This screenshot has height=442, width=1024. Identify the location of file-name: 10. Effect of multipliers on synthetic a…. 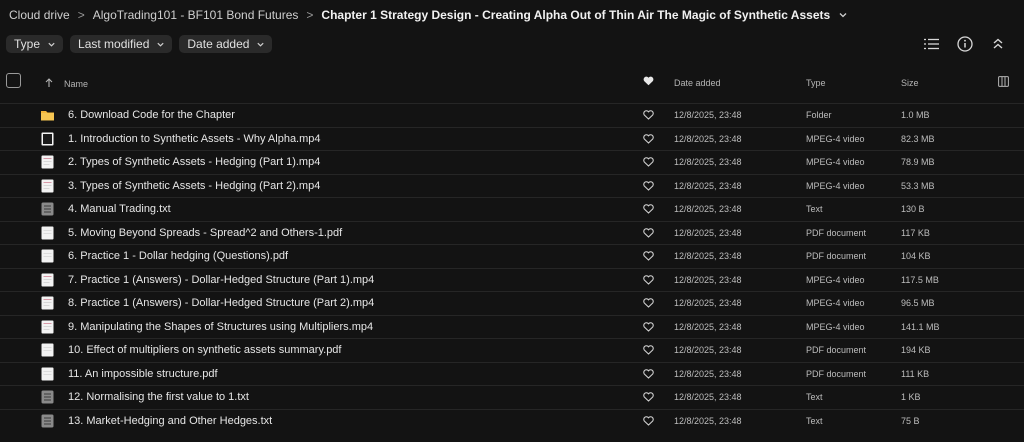
(205, 350).